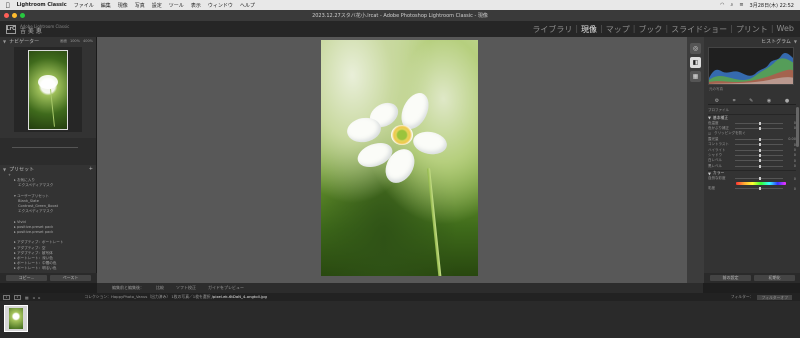 This screenshot has height=338, width=800. I want to click on presets-label: プリセット, so click(22, 169).